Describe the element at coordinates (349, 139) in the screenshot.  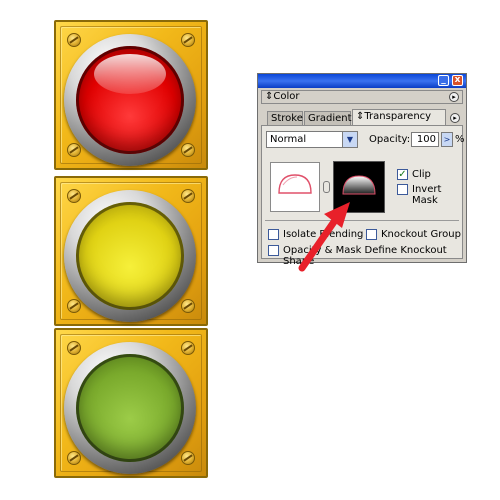
I see `chevron-down-icon: ▼` at that location.